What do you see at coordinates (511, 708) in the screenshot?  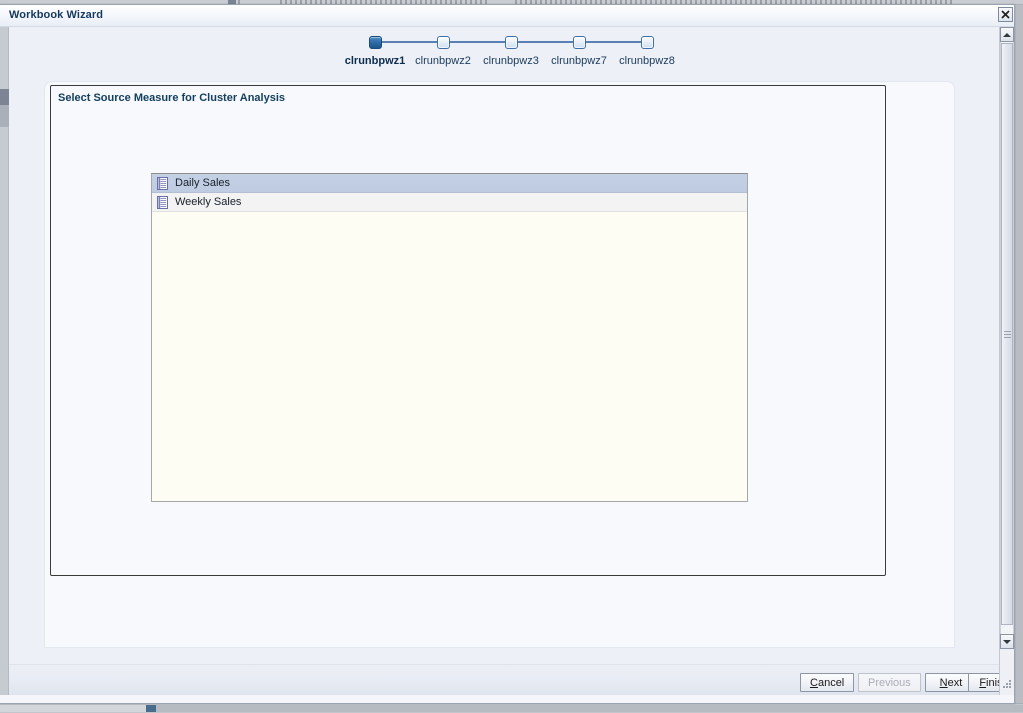 I see `host-horizontal-scrollbar` at bounding box center [511, 708].